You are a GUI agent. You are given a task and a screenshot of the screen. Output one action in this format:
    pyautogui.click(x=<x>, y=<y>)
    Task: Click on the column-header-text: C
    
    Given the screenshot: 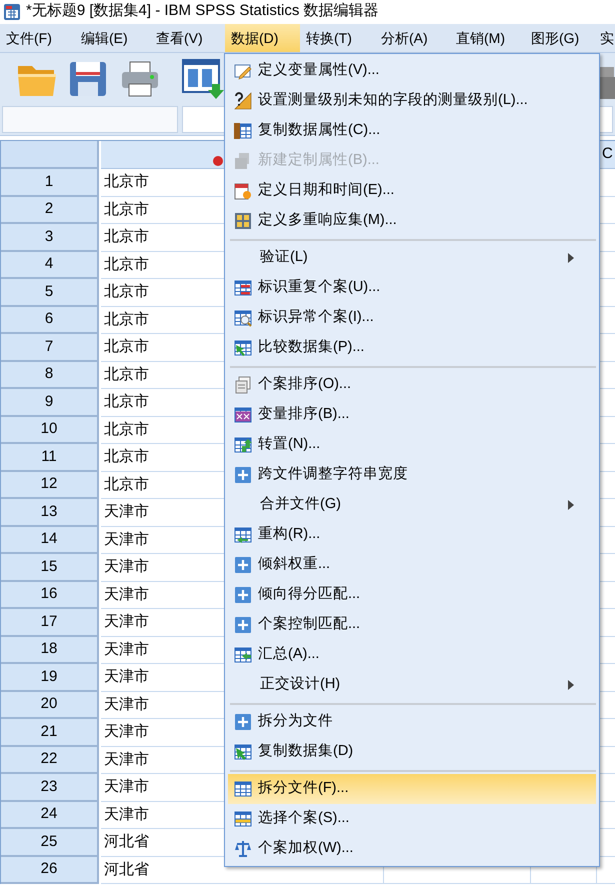 What is the action you would take?
    pyautogui.click(x=607, y=154)
    